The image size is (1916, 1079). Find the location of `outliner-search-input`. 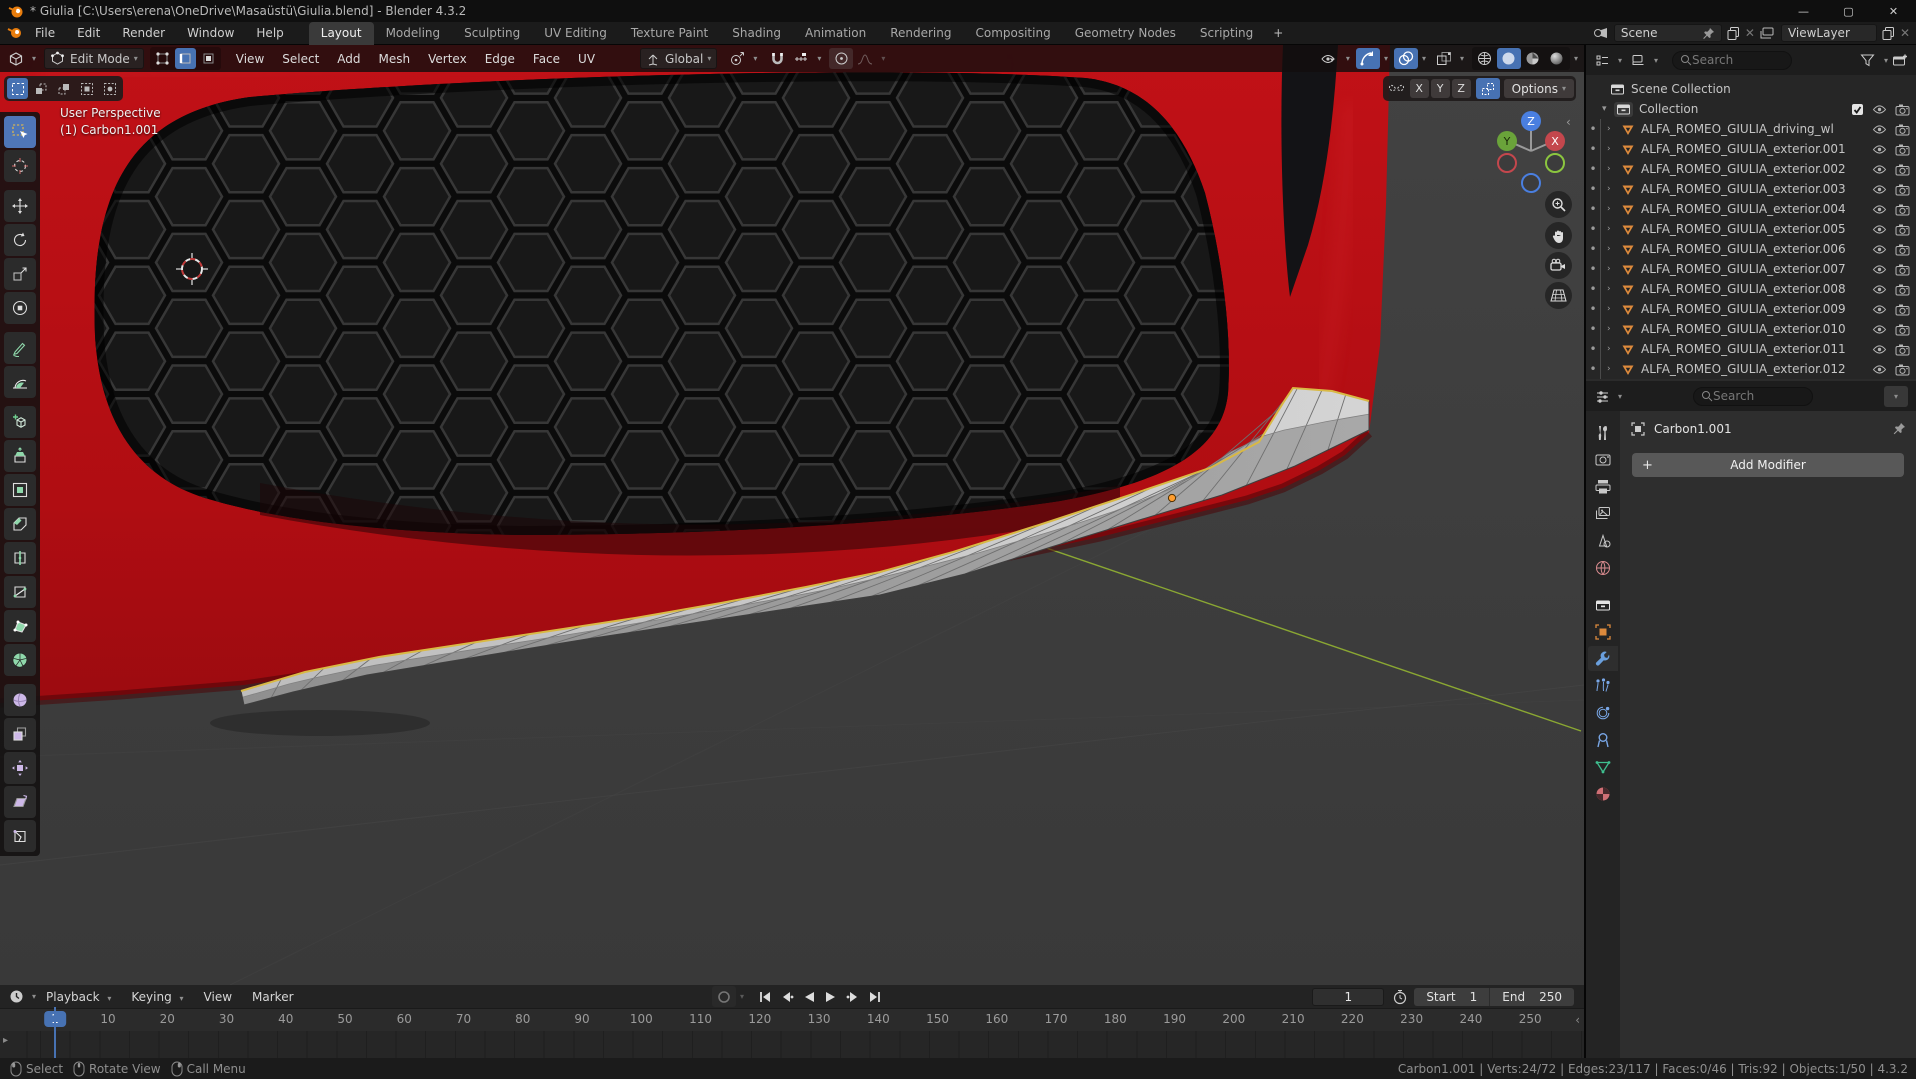

outliner-search-input is located at coordinates (1738, 60).